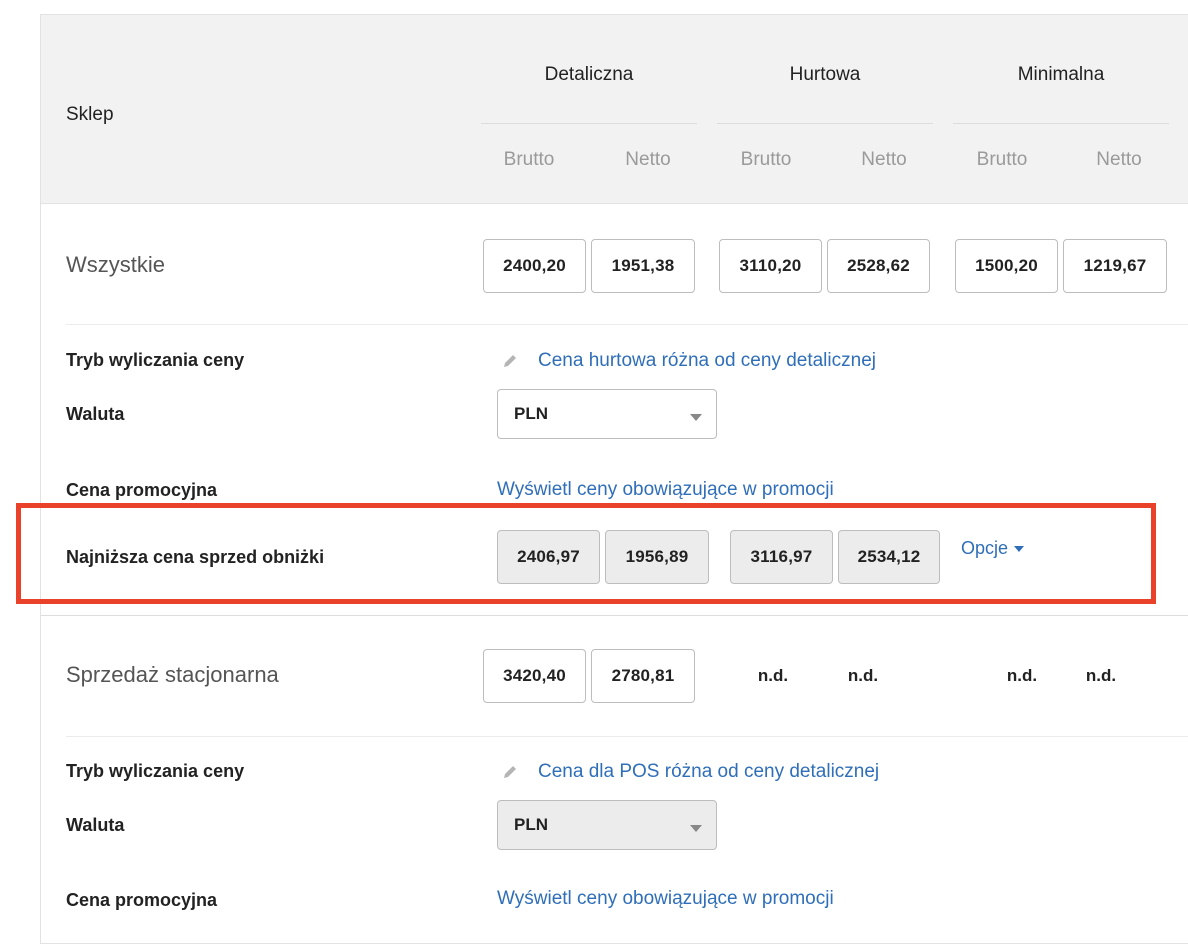 The height and width of the screenshot is (948, 1188). I want to click on price-input-minimum-gross: 1500,20, so click(1006, 266).